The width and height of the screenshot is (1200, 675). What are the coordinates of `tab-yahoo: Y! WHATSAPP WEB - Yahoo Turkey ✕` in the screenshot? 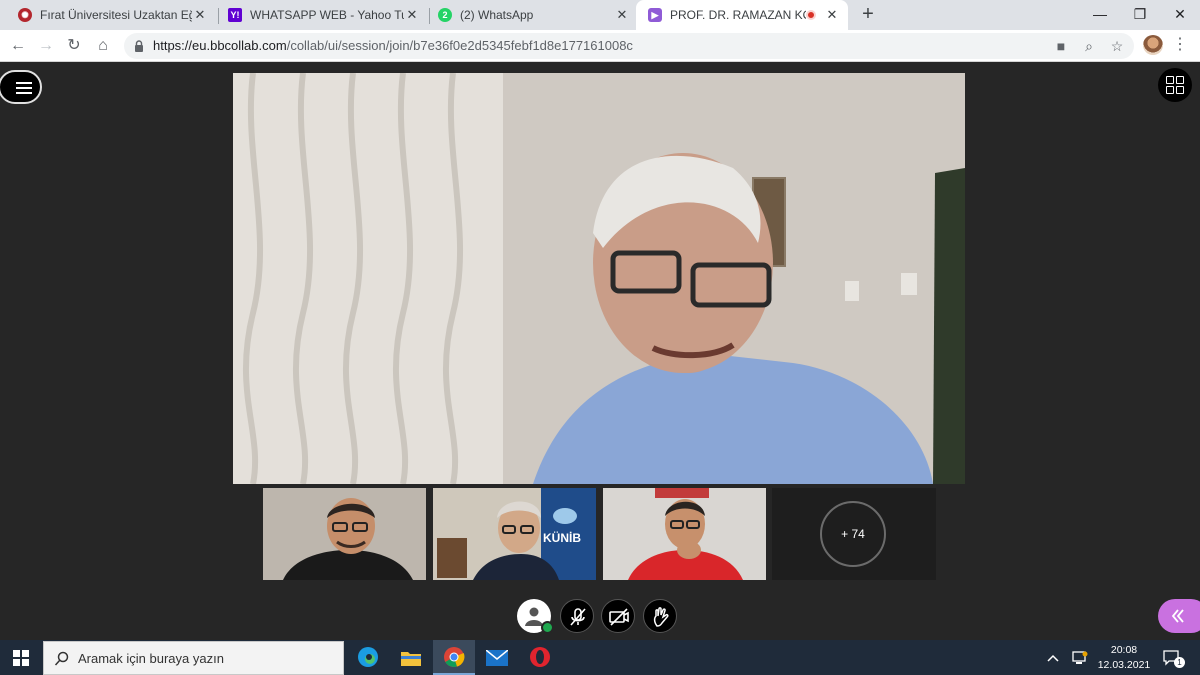 It's located at (322, 15).